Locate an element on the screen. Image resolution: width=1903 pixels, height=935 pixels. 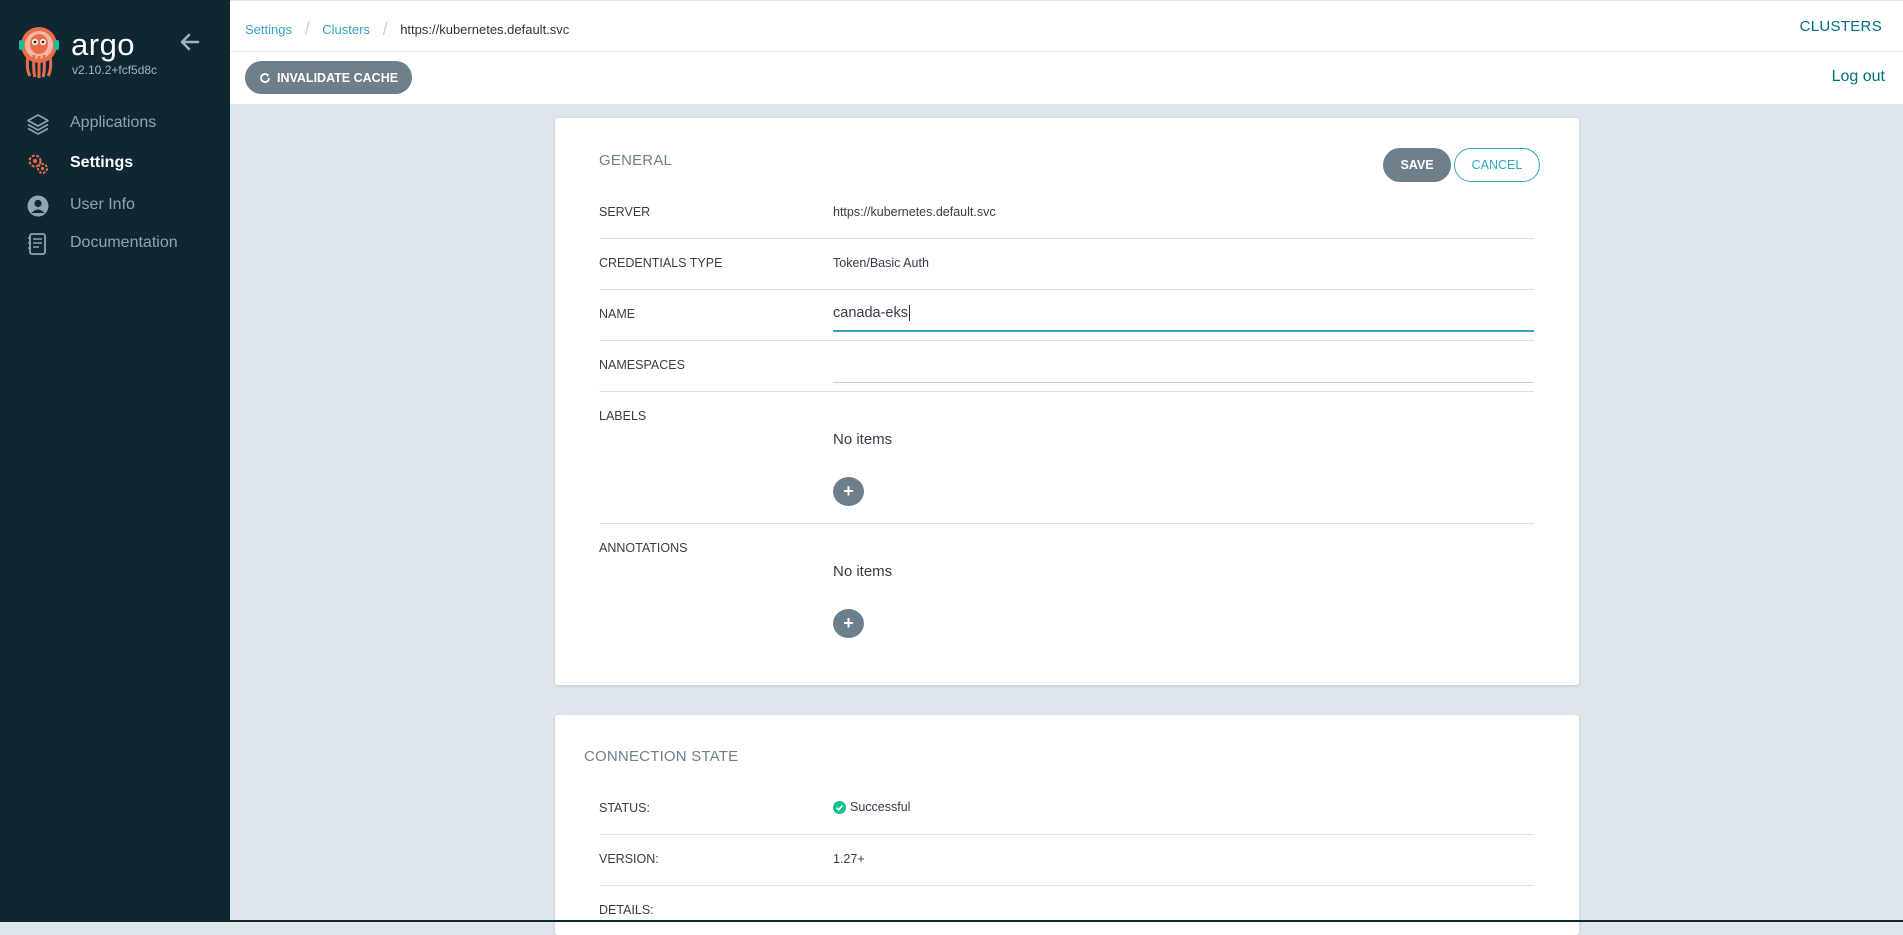
status-label: STATUS: is located at coordinates (624, 808).